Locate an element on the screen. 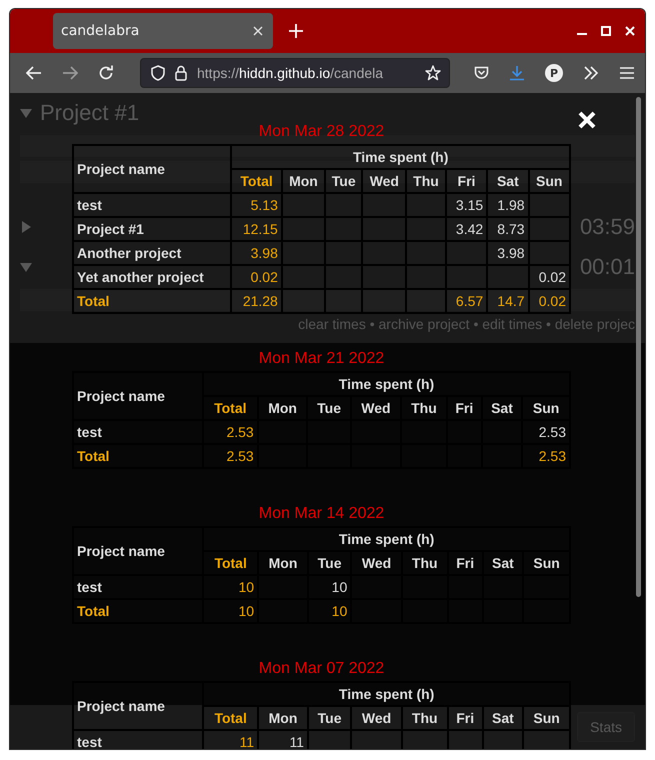 This screenshot has width=655, height=760. table-cell: 8.73 is located at coordinates (508, 229).